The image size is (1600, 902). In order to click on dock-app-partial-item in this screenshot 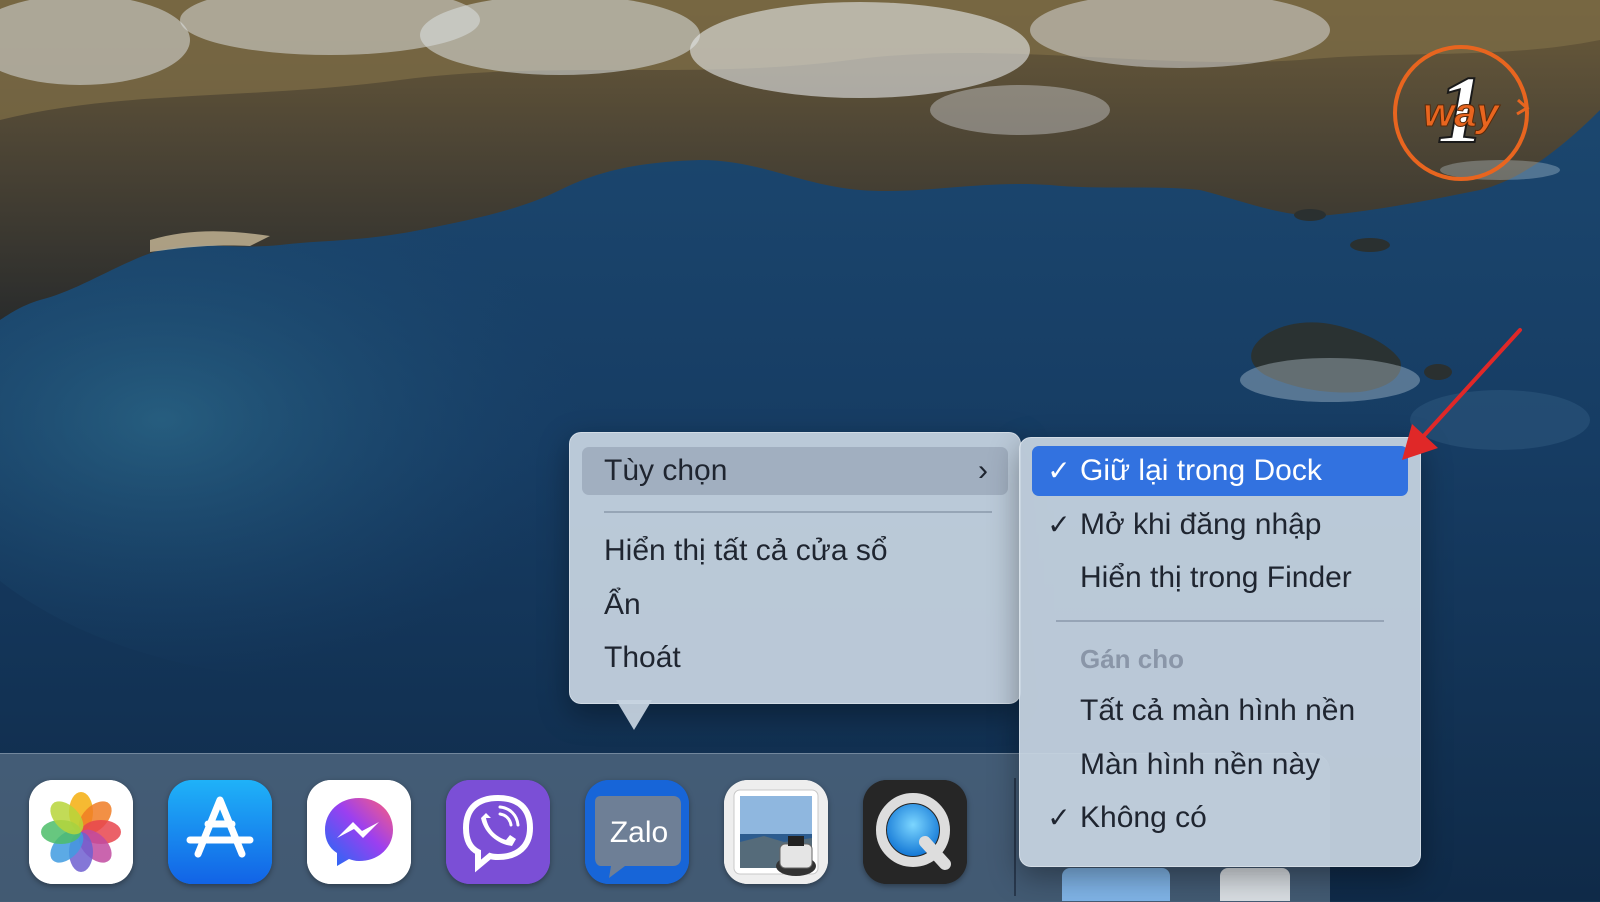, I will do `click(1255, 884)`.